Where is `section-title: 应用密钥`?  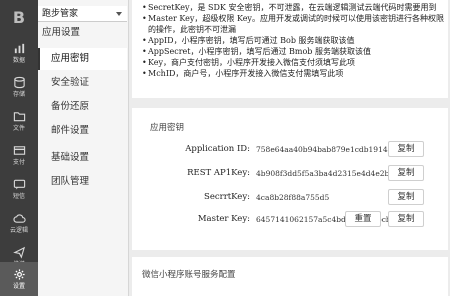 section-title: 应用密钥 is located at coordinates (167, 128).